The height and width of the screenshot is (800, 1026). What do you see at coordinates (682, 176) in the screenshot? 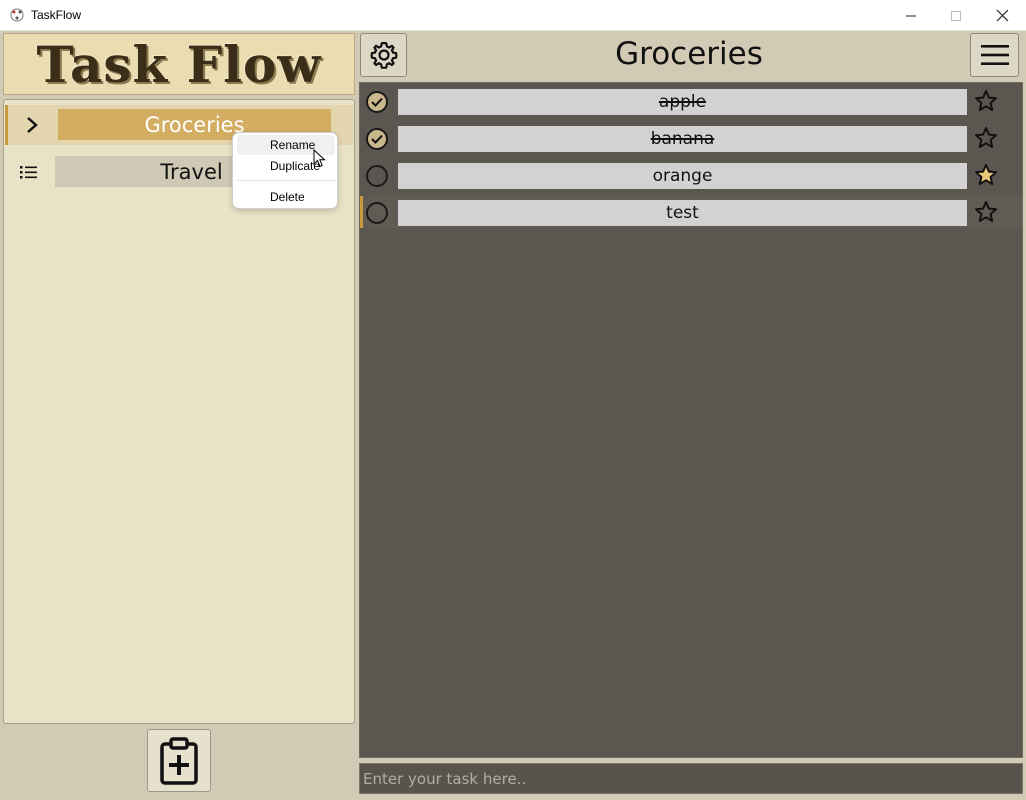
I see `task-label: orange` at bounding box center [682, 176].